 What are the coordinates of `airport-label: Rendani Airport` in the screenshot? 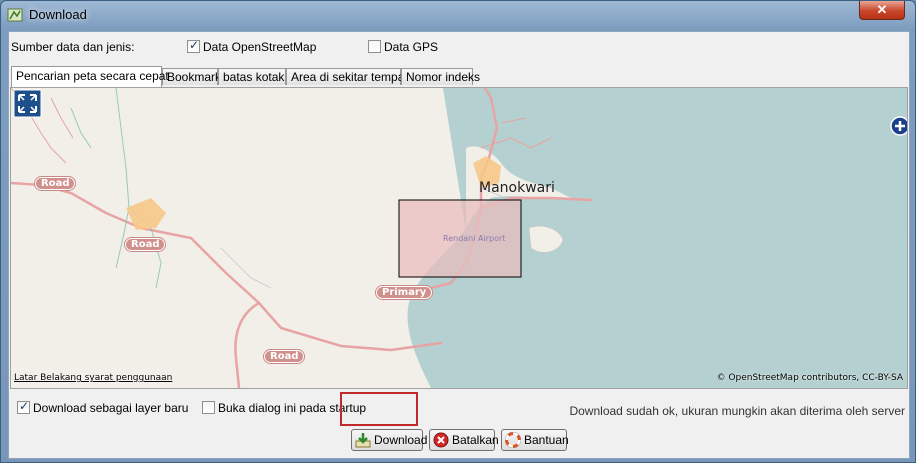 It's located at (474, 238).